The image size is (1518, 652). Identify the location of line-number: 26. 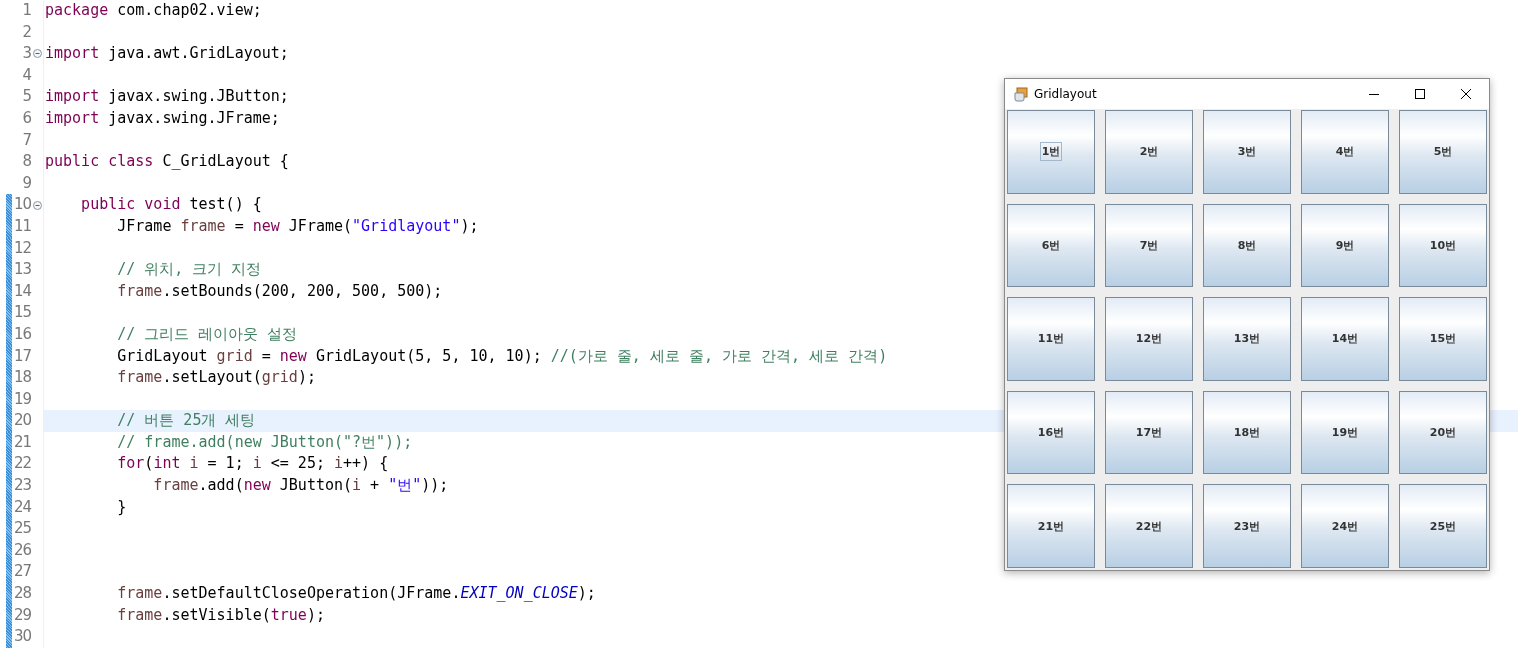
(21, 550).